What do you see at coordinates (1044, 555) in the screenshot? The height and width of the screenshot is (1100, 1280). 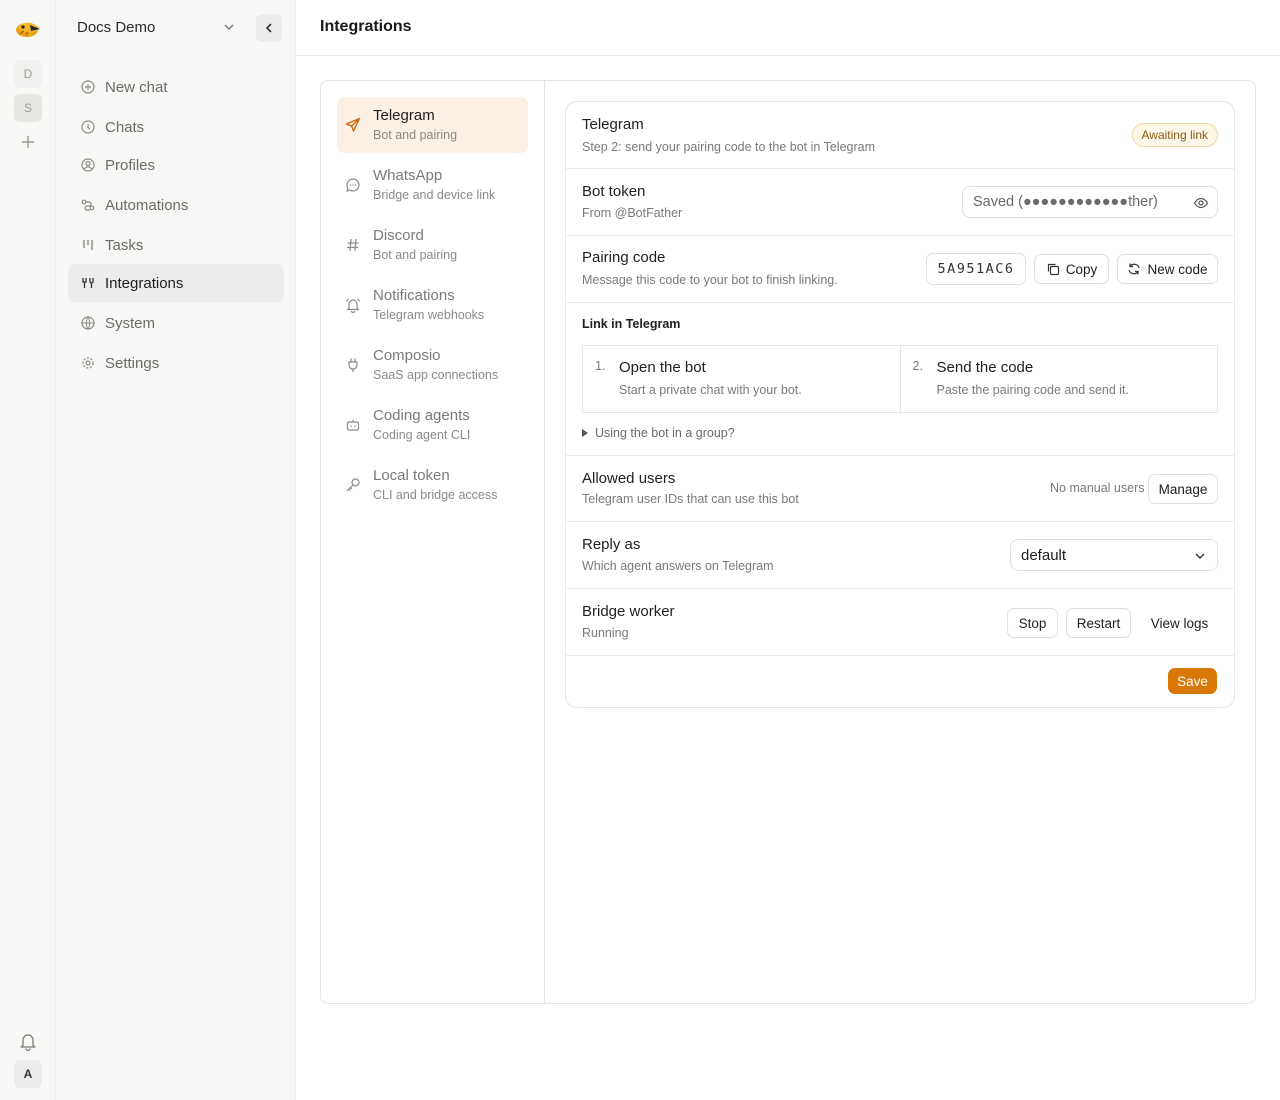 I see `reply-as-value: default` at bounding box center [1044, 555].